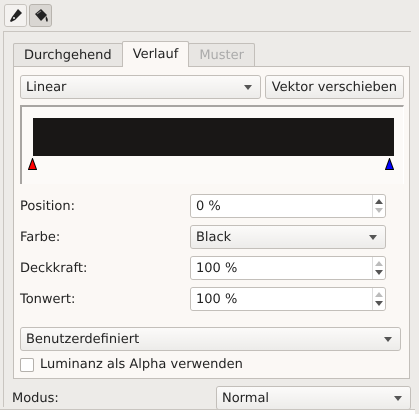  What do you see at coordinates (35, 398) in the screenshot?
I see `mode-label: Modus:` at bounding box center [35, 398].